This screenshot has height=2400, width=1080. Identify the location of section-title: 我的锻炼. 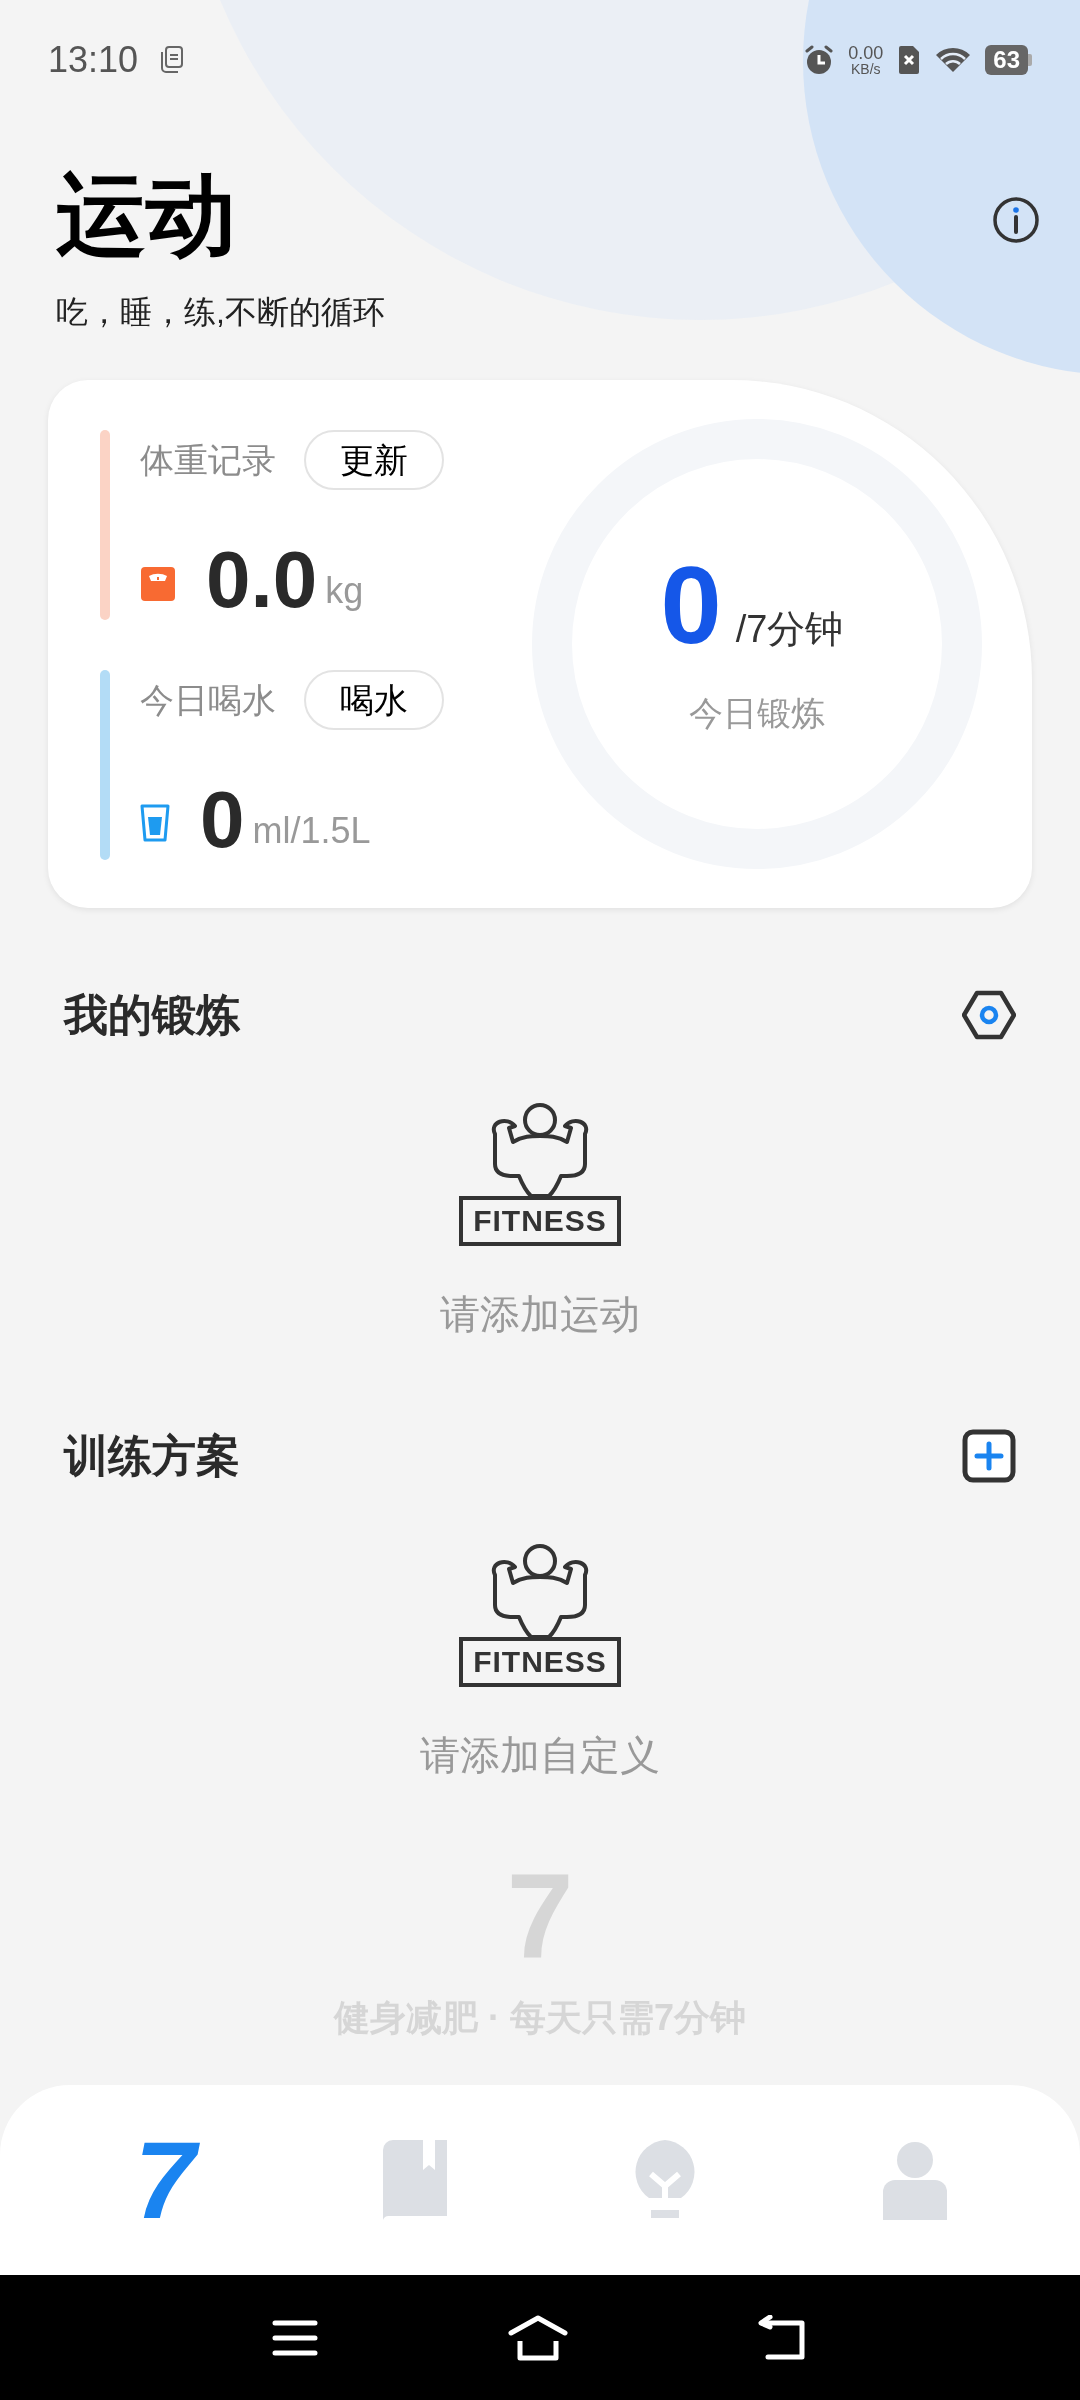
(152, 1015).